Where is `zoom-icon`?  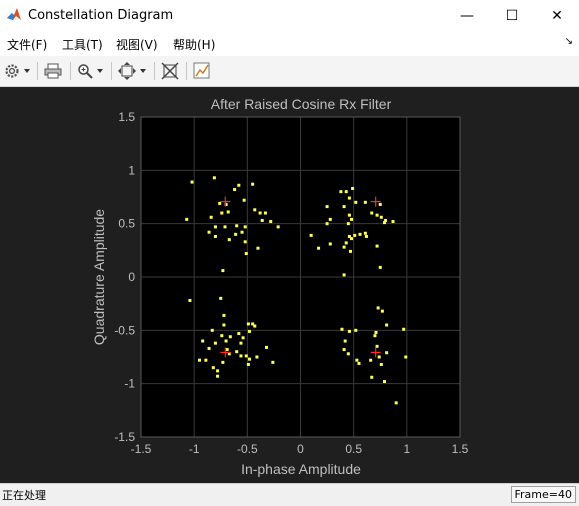
zoom-icon is located at coordinates (85, 71).